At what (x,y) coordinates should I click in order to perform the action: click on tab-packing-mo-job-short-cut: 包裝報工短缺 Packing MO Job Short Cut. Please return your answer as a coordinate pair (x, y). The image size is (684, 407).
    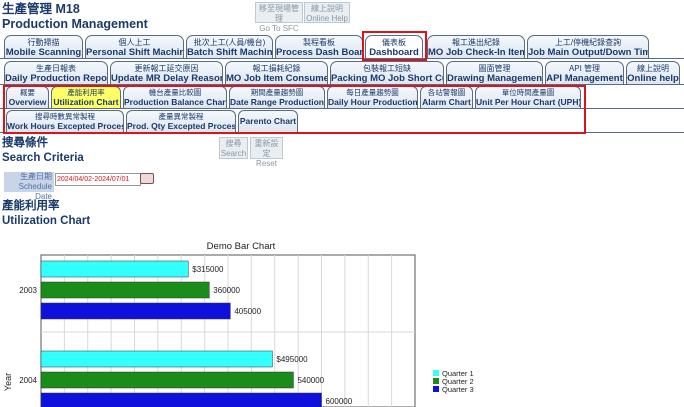
    Looking at the image, I should click on (387, 72).